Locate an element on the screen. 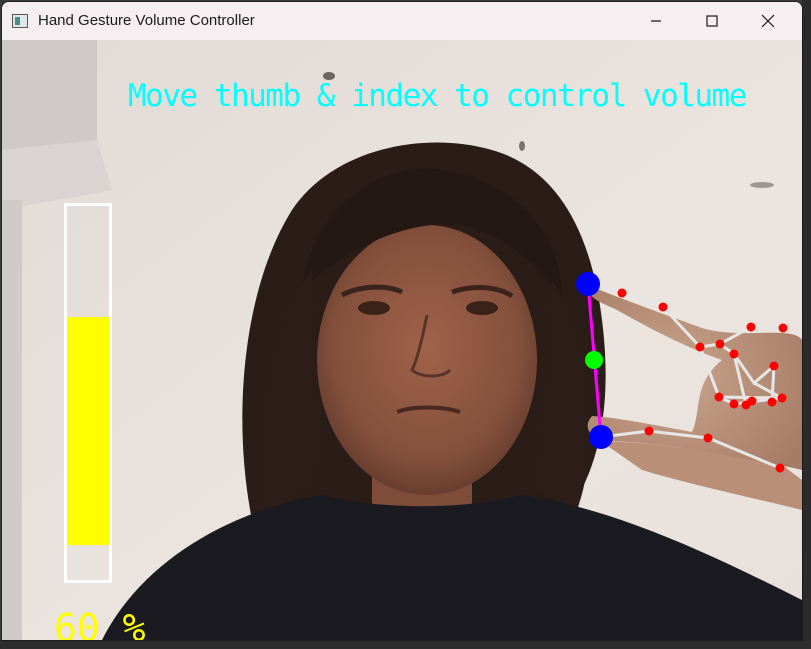  window-title: Hand Gesture Volume Controller is located at coordinates (146, 20).